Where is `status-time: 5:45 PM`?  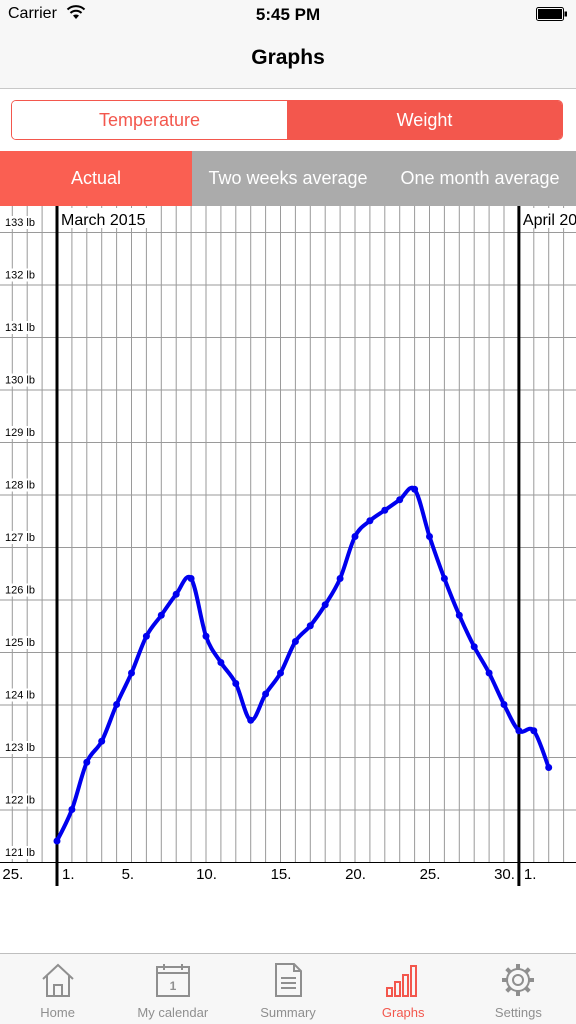 status-time: 5:45 PM is located at coordinates (288, 14).